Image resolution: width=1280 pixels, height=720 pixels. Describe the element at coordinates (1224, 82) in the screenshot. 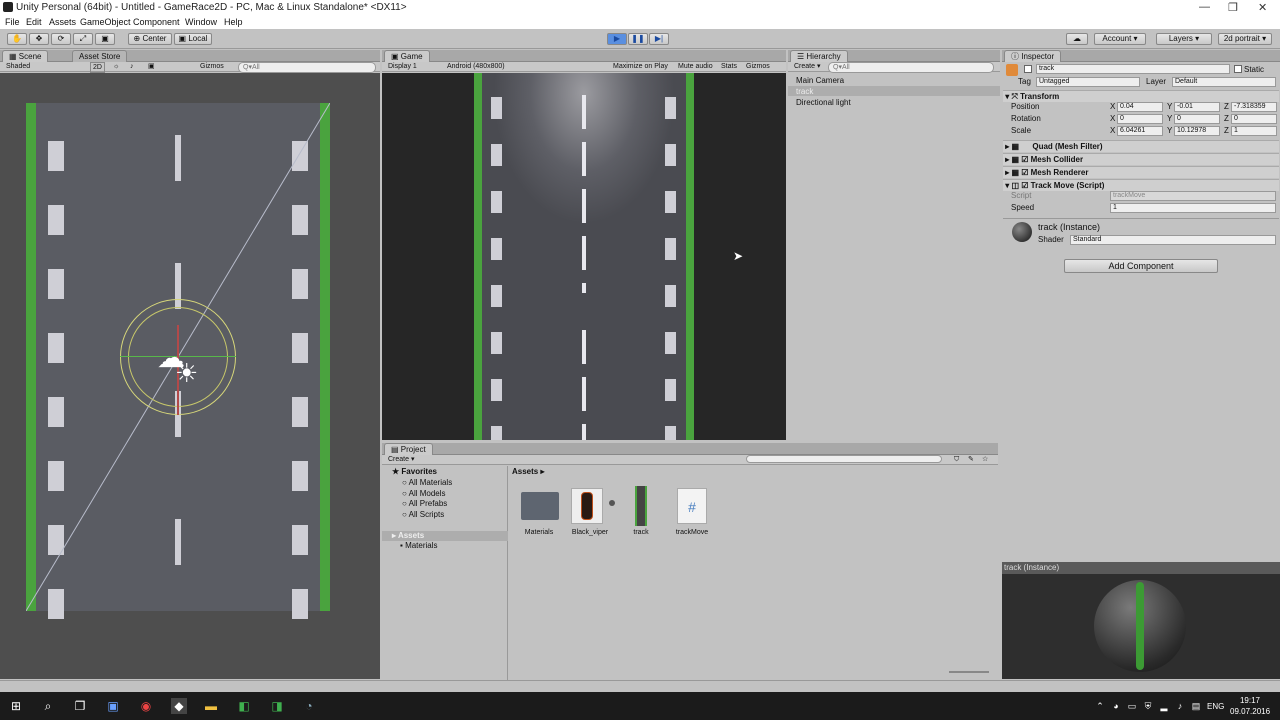

I see `layer-dropdown: Default` at that location.